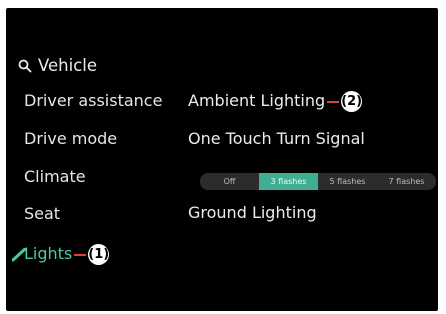  Describe the element at coordinates (68, 65) in the screenshot. I see `menu-title: Vehicle` at that location.